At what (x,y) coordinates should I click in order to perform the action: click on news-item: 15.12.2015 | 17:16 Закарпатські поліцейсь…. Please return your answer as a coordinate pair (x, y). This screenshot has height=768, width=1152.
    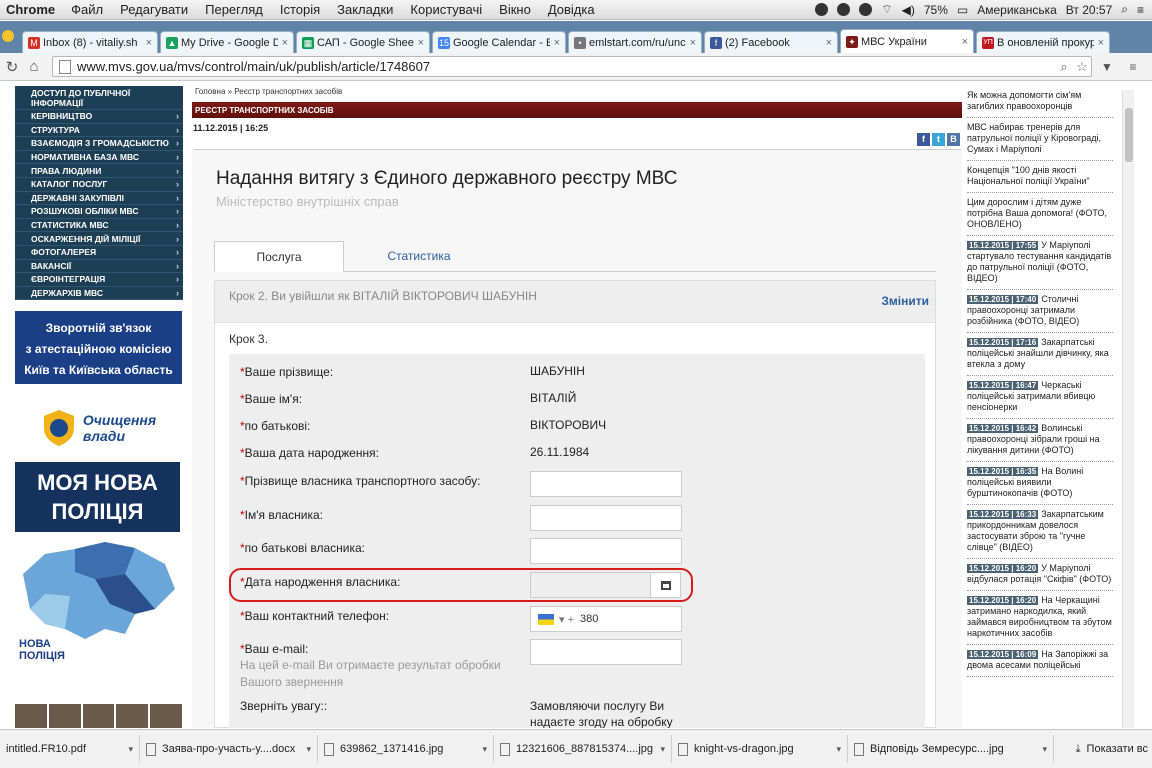
    Looking at the image, I should click on (1040, 354).